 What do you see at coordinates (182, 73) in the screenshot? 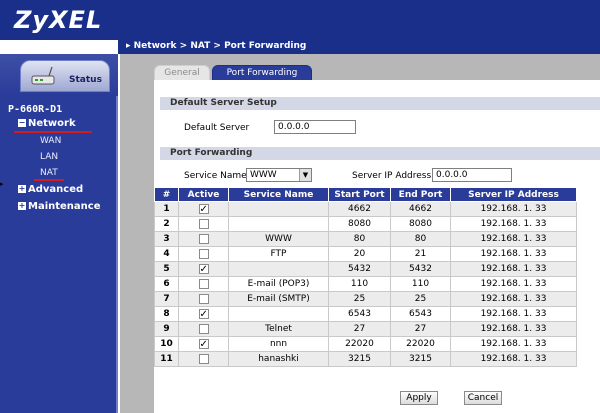
I see `tab-general: General` at bounding box center [182, 73].